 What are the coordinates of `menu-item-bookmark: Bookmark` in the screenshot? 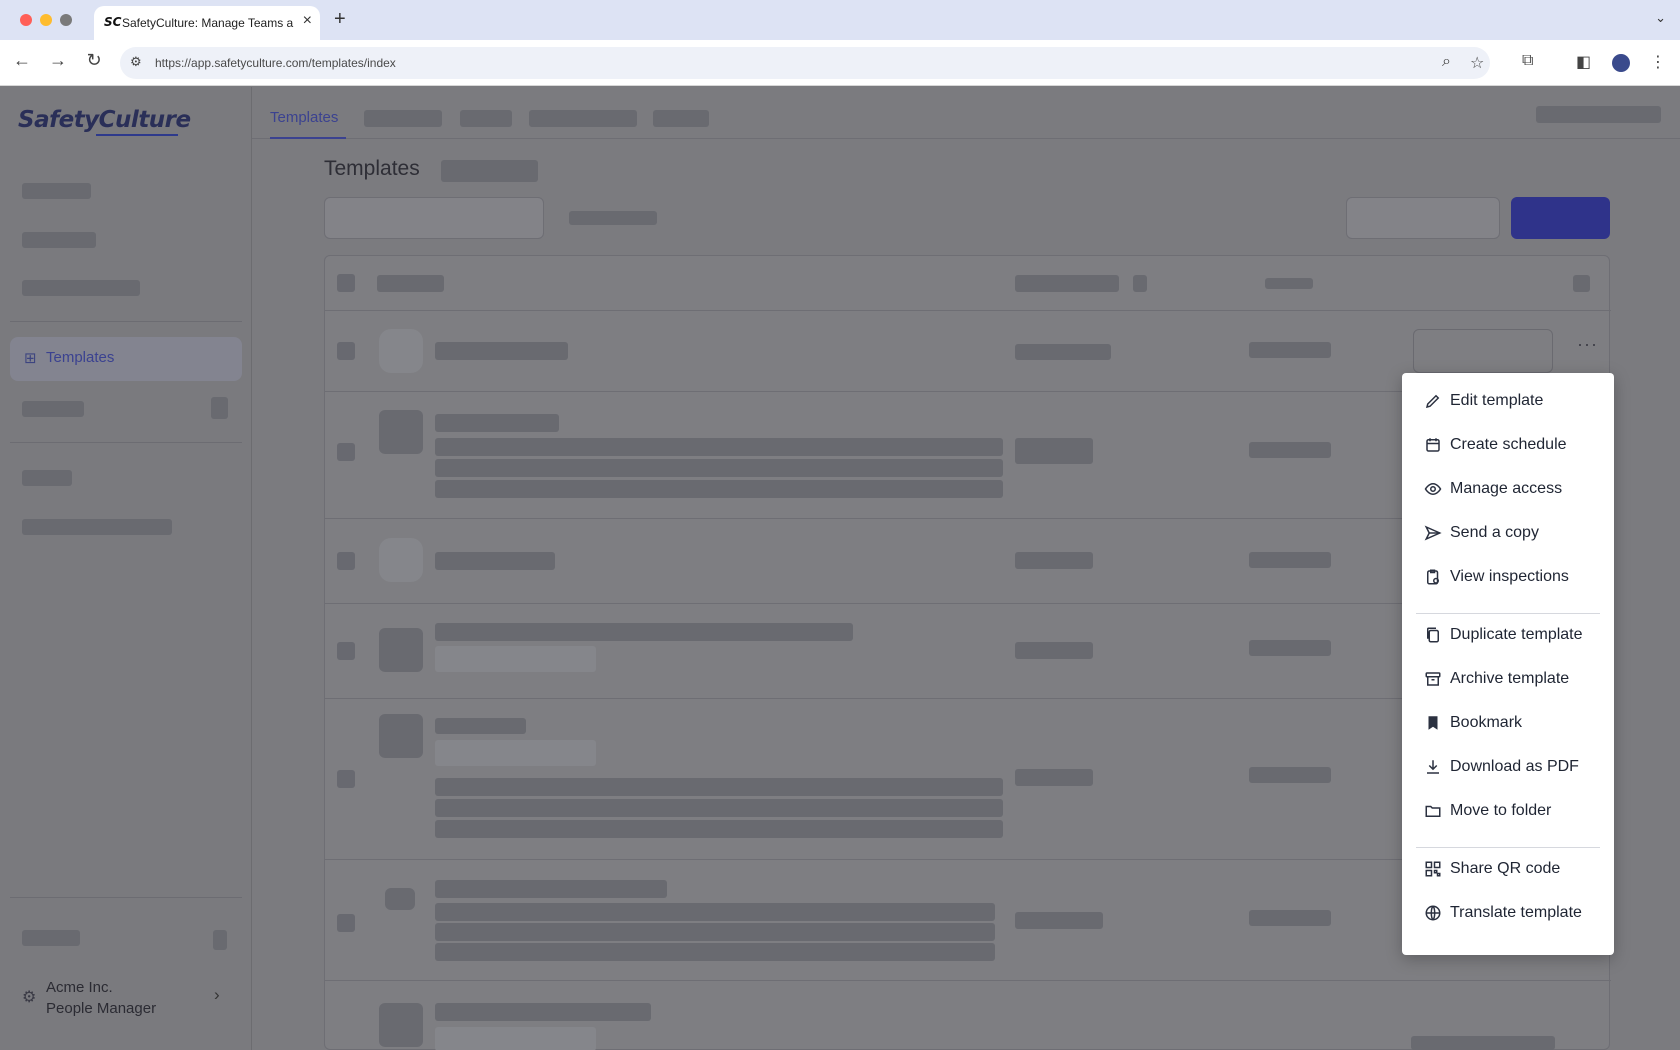 It's located at (1508, 724).